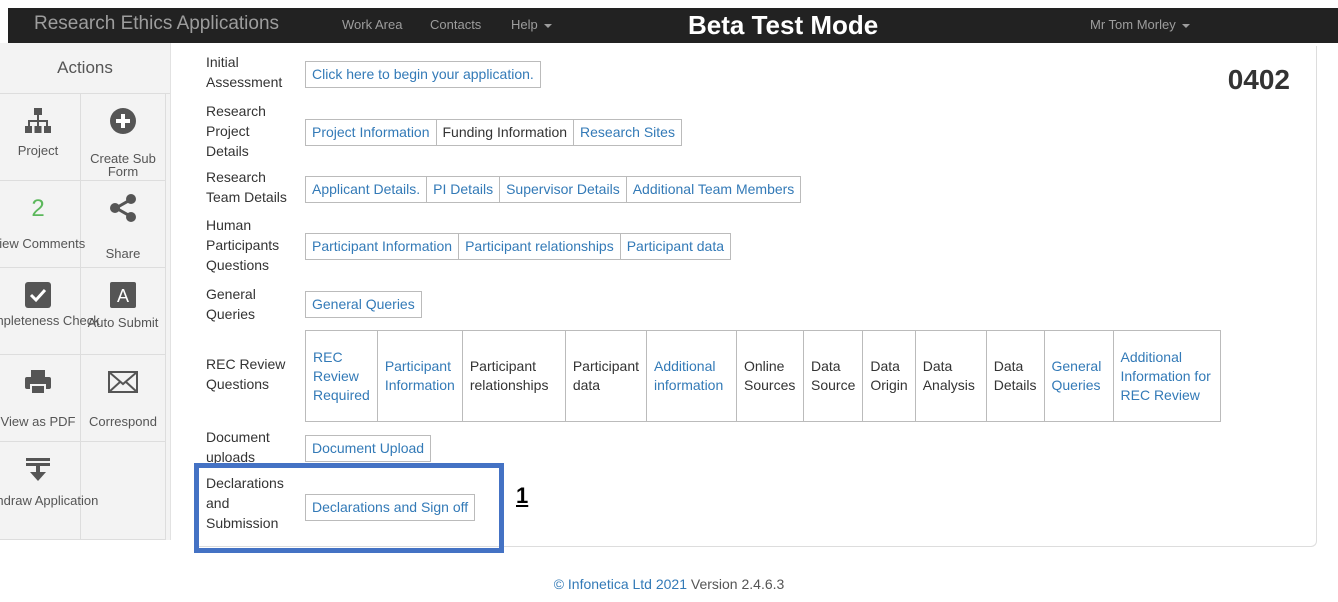 This screenshot has height=602, width=1338. I want to click on tab-project-information: Project Information, so click(371, 132).